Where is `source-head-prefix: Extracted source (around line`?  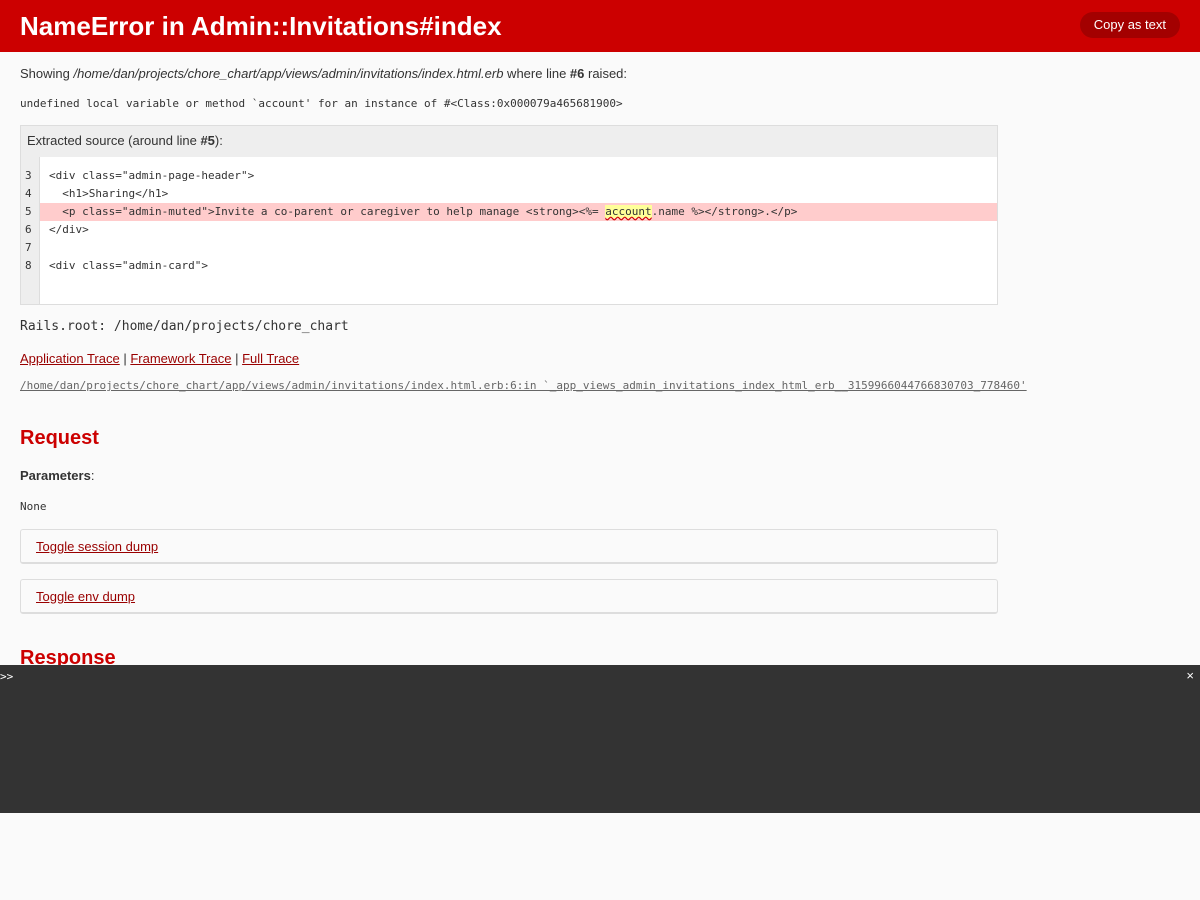 source-head-prefix: Extracted source (around line is located at coordinates (114, 140).